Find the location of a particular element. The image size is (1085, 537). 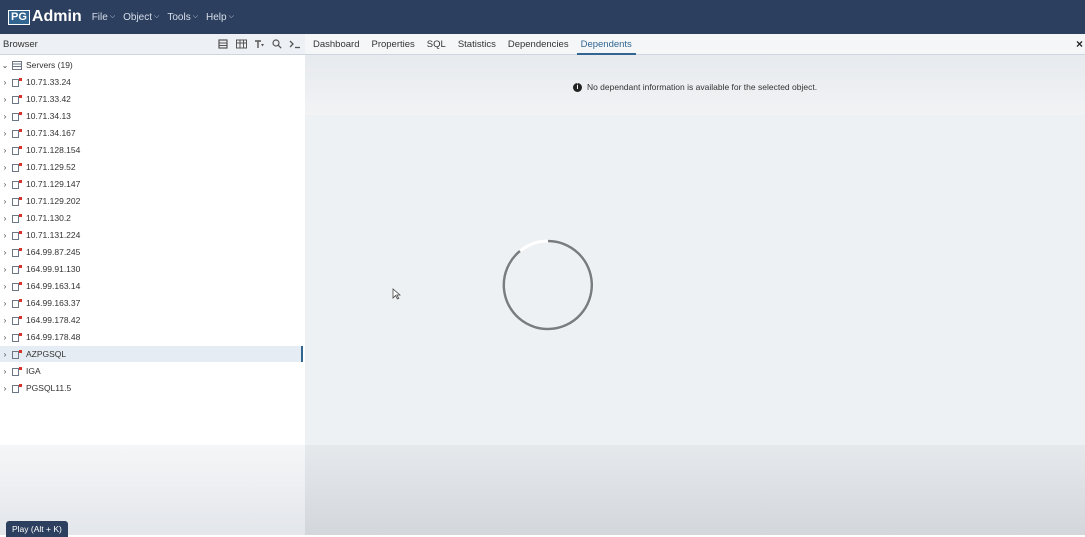

tree-server-item: › 164.99.178.42 is located at coordinates (151, 320).